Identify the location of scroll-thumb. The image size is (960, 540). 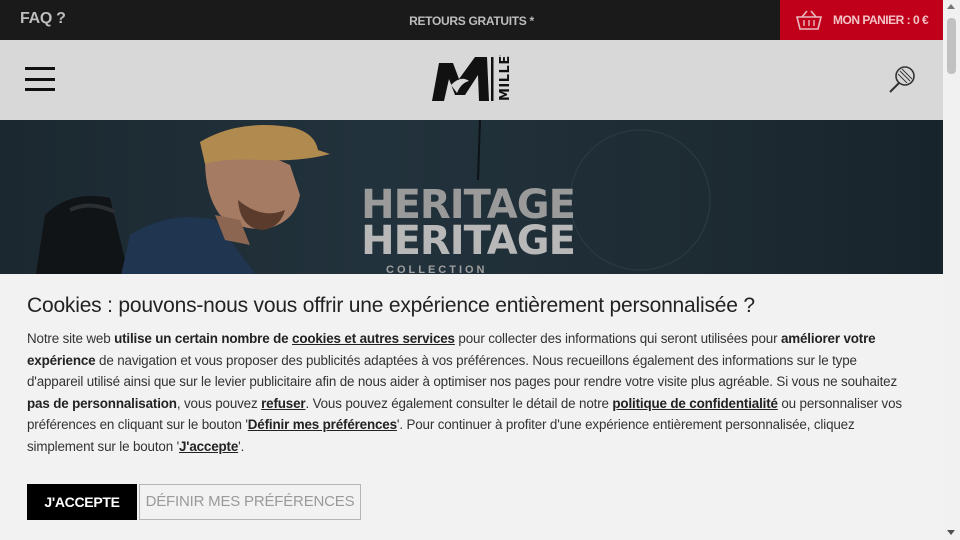
(951, 46).